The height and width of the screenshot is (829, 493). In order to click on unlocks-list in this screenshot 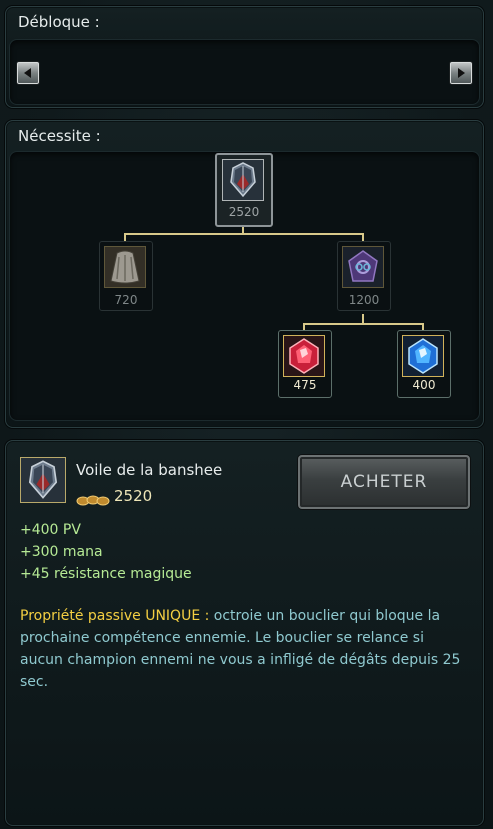, I will do `click(244, 72)`.